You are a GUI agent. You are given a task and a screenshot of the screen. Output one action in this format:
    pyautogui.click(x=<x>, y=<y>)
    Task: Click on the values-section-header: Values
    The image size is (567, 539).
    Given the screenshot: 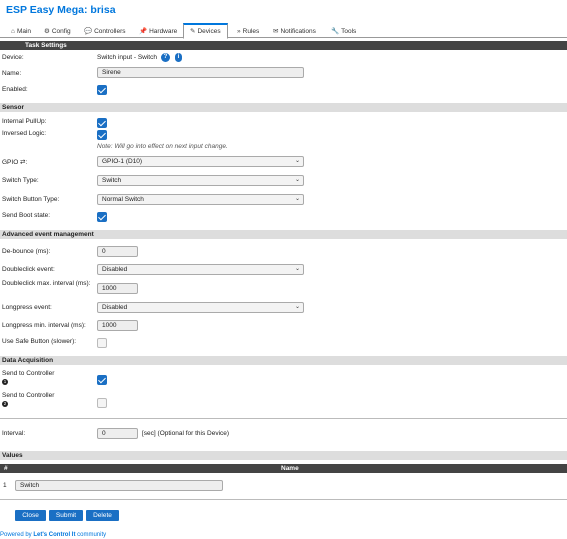 What is the action you would take?
    pyautogui.click(x=283, y=455)
    